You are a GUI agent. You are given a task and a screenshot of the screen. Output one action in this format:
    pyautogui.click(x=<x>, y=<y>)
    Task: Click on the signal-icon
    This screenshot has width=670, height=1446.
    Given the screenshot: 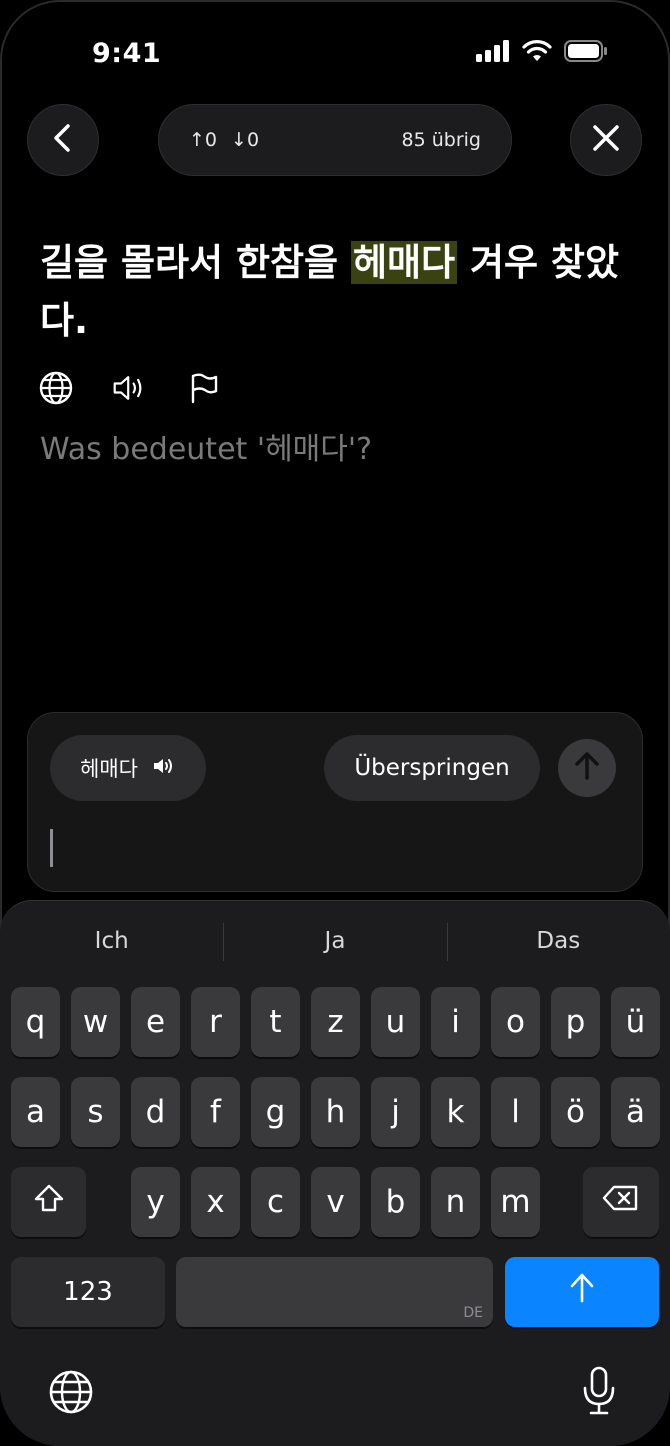 What is the action you would take?
    pyautogui.click(x=493, y=53)
    